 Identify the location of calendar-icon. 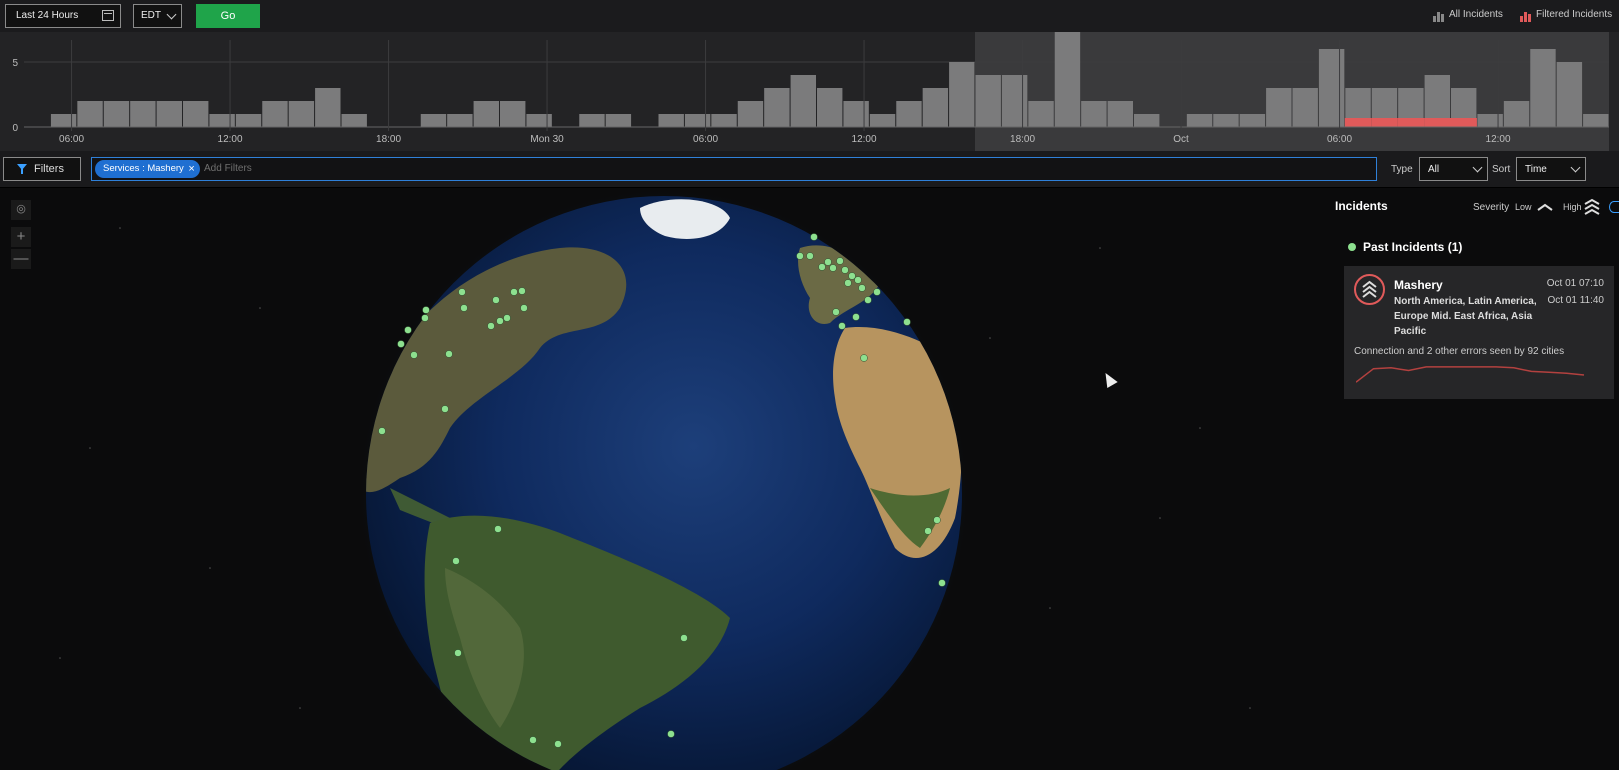
(108, 15).